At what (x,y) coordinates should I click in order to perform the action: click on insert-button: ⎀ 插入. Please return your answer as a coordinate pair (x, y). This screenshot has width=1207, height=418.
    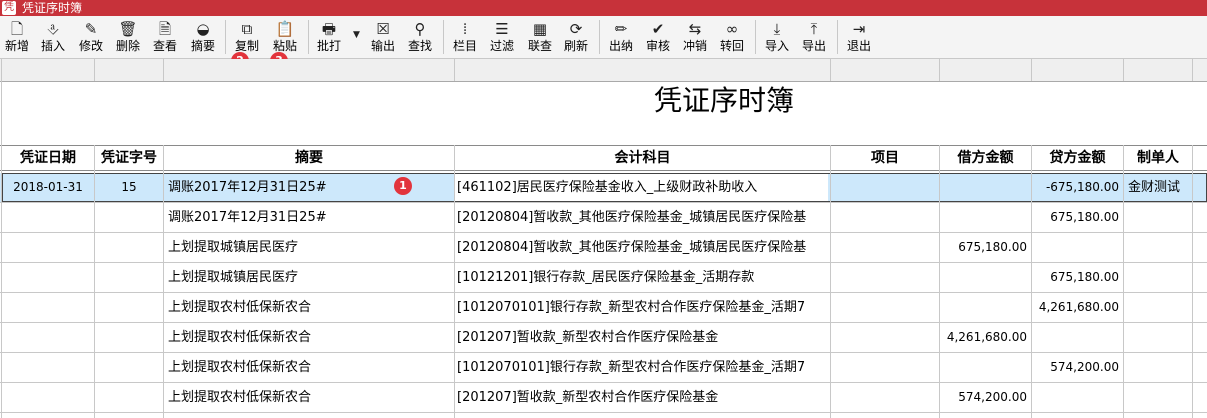
    Looking at the image, I should click on (53, 38).